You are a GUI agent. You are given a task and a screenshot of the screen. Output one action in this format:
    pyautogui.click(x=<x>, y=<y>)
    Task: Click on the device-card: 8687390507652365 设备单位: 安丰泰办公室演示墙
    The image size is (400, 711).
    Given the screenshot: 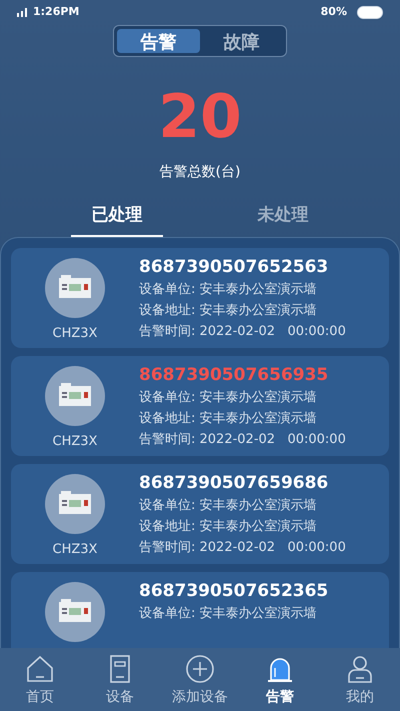 What is the action you would take?
    pyautogui.click(x=200, y=610)
    